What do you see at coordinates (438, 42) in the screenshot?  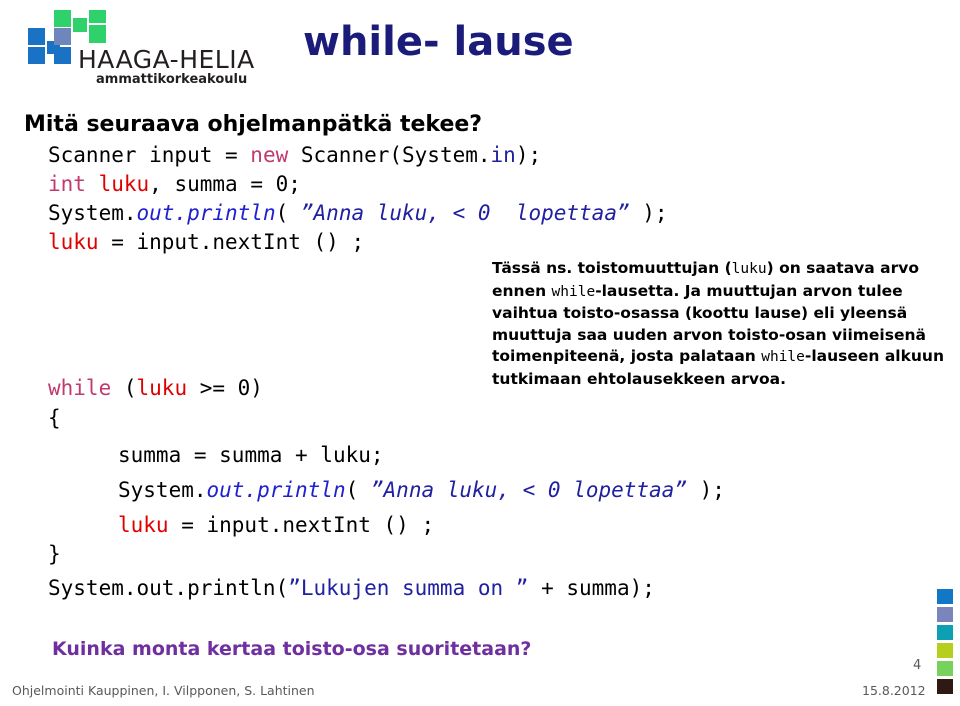 I see `slide-title: while- lause` at bounding box center [438, 42].